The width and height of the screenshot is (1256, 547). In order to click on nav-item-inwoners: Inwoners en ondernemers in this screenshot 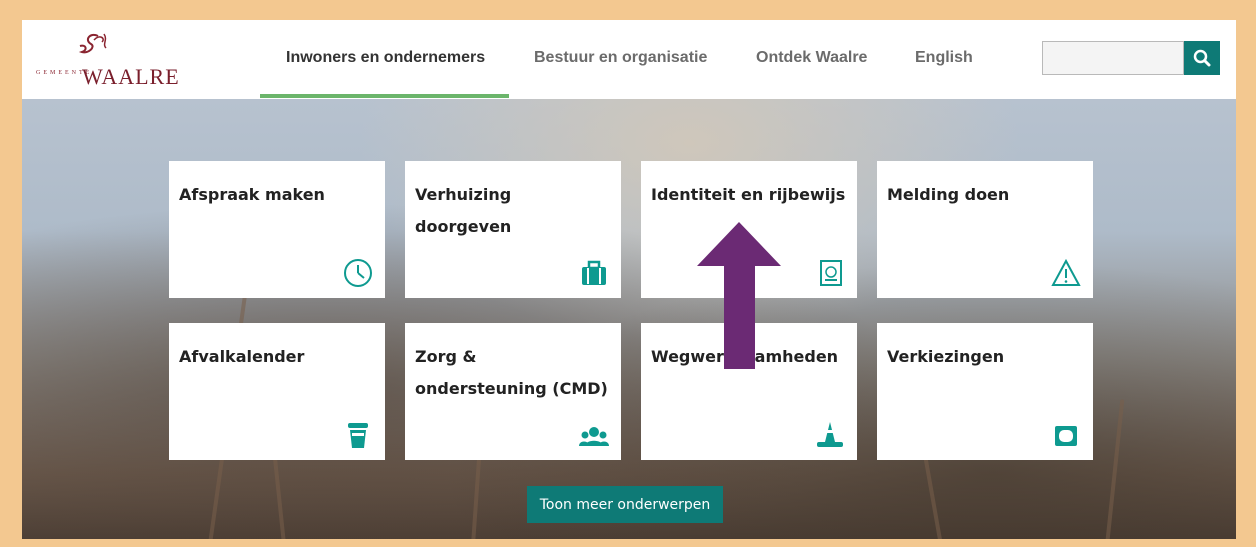, I will do `click(385, 58)`.